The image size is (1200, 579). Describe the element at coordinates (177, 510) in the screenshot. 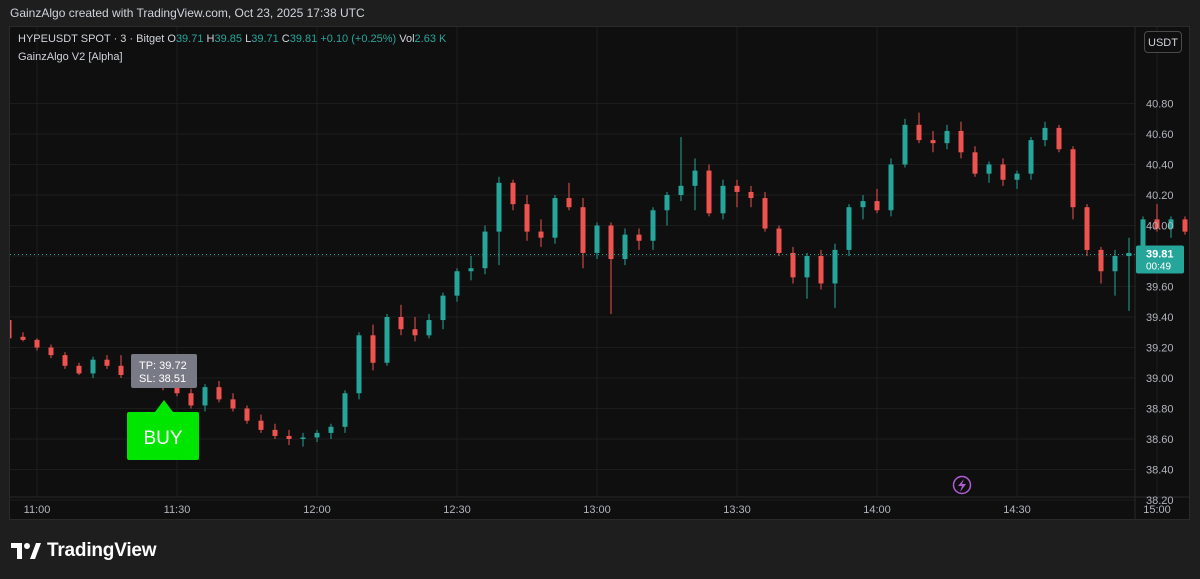

I see `time-axis-label: 11:30` at that location.